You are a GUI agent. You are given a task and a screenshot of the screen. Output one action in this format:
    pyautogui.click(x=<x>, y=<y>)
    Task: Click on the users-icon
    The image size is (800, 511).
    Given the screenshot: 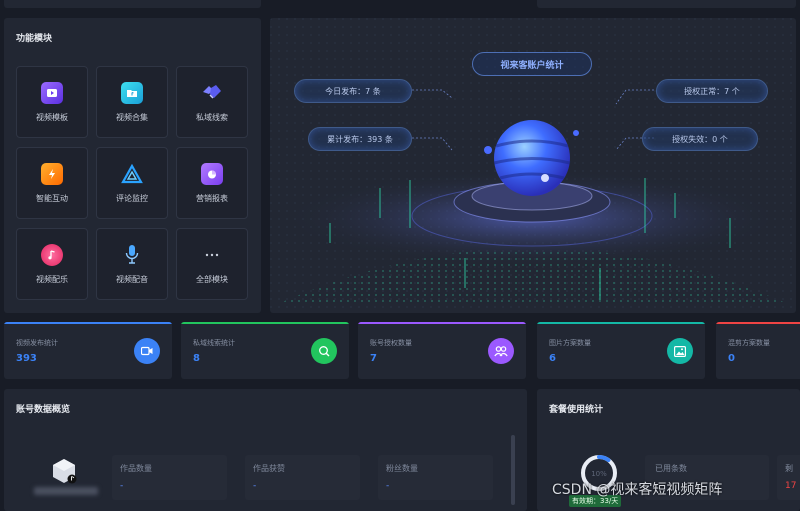 What is the action you would take?
    pyautogui.click(x=501, y=351)
    